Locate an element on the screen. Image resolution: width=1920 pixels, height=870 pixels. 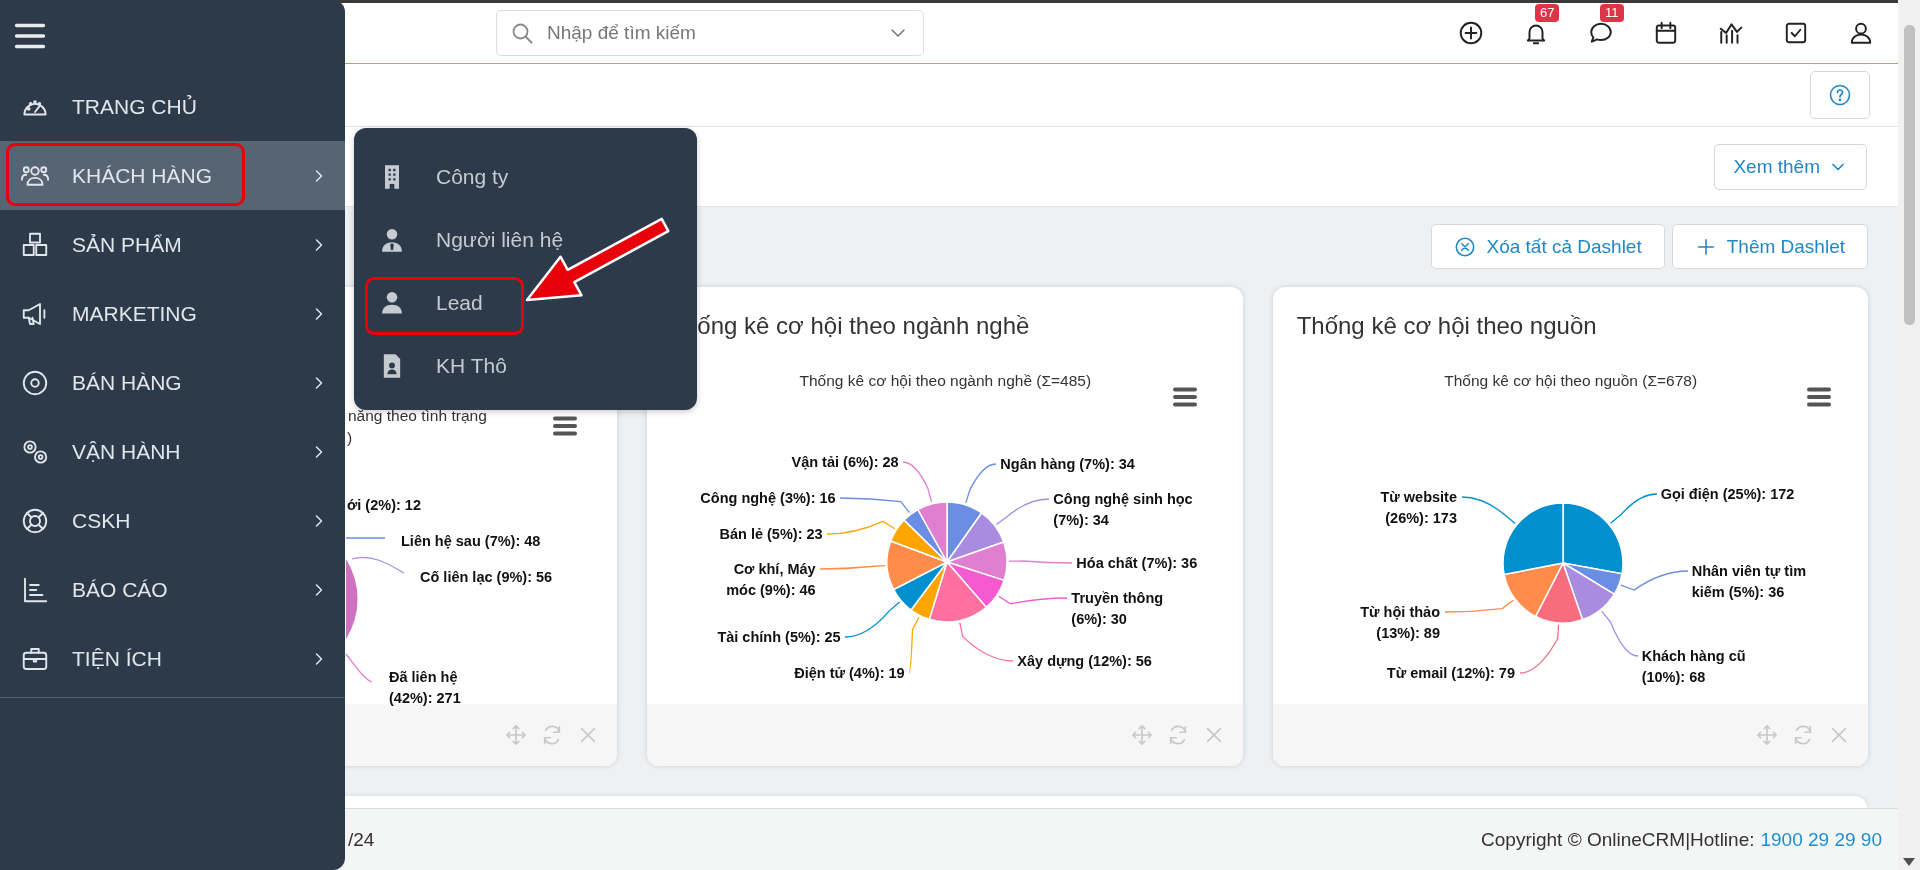
data-label: Truyền thông (6%): 30 is located at coordinates (1118, 609).